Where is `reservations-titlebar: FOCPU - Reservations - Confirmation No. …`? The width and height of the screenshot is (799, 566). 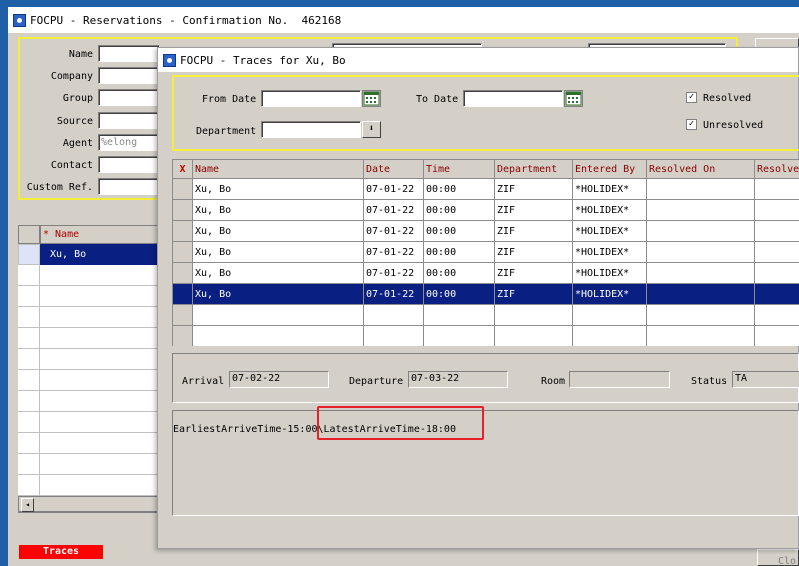 reservations-titlebar: FOCPU - Reservations - Confirmation No. … is located at coordinates (403, 20).